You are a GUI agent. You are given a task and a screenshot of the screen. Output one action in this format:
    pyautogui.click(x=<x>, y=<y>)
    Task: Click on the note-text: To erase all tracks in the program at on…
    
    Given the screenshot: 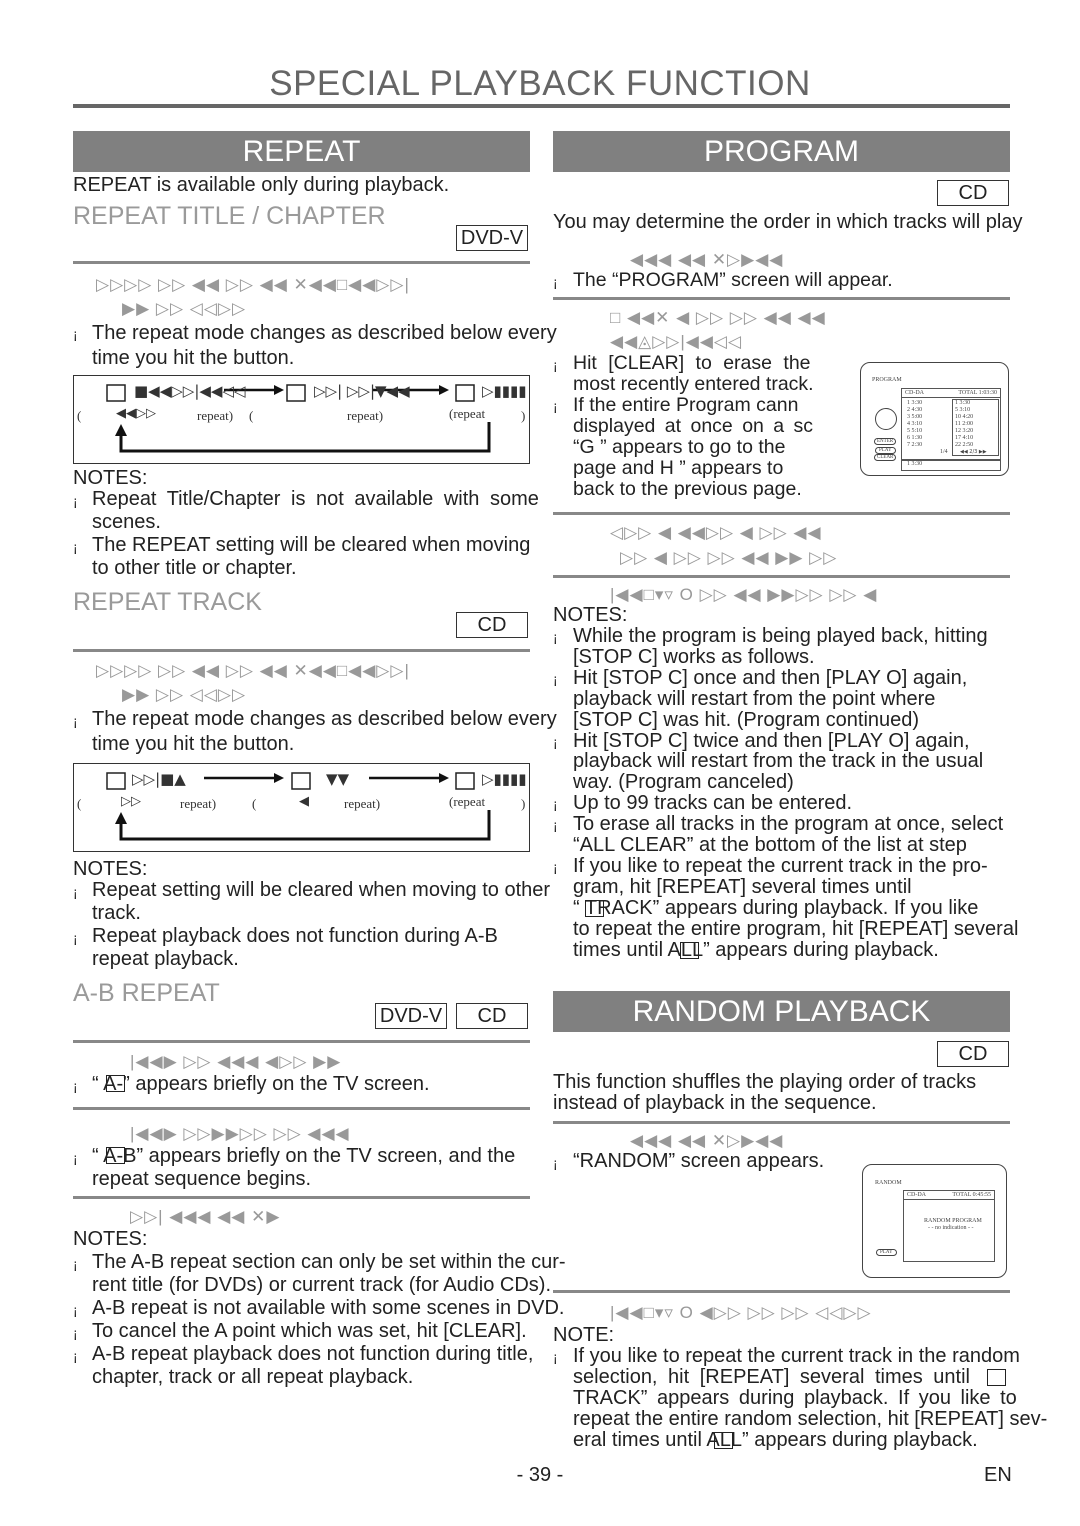 What is the action you would take?
    pyautogui.click(x=788, y=824)
    